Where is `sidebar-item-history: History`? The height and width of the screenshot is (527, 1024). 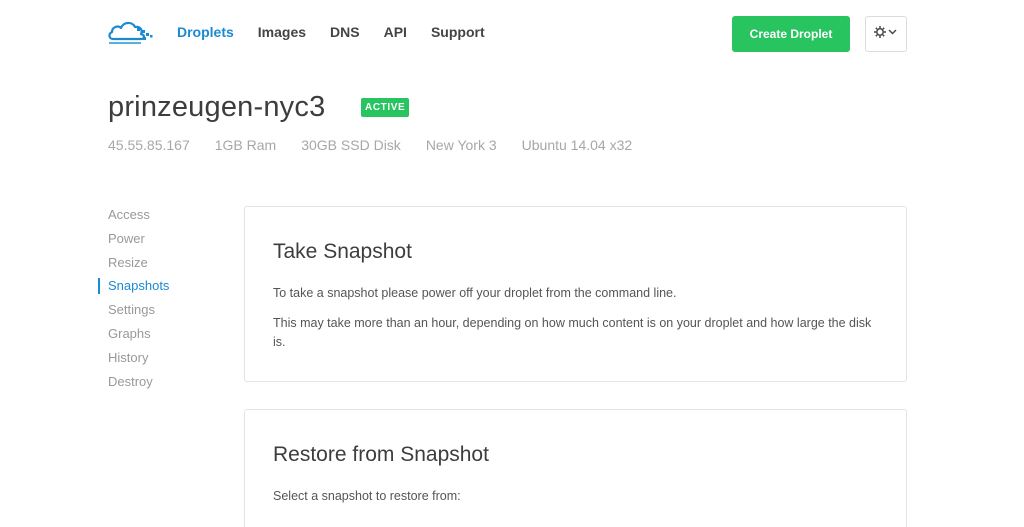
sidebar-item-history: History is located at coordinates (158, 362).